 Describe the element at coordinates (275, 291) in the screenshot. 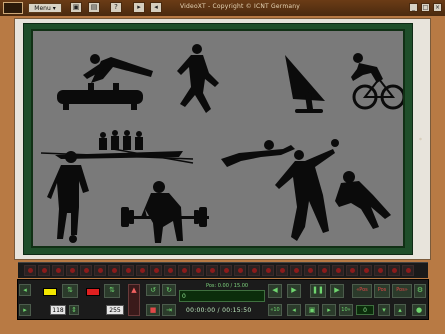

I see `rewind-icon: ◀` at that location.